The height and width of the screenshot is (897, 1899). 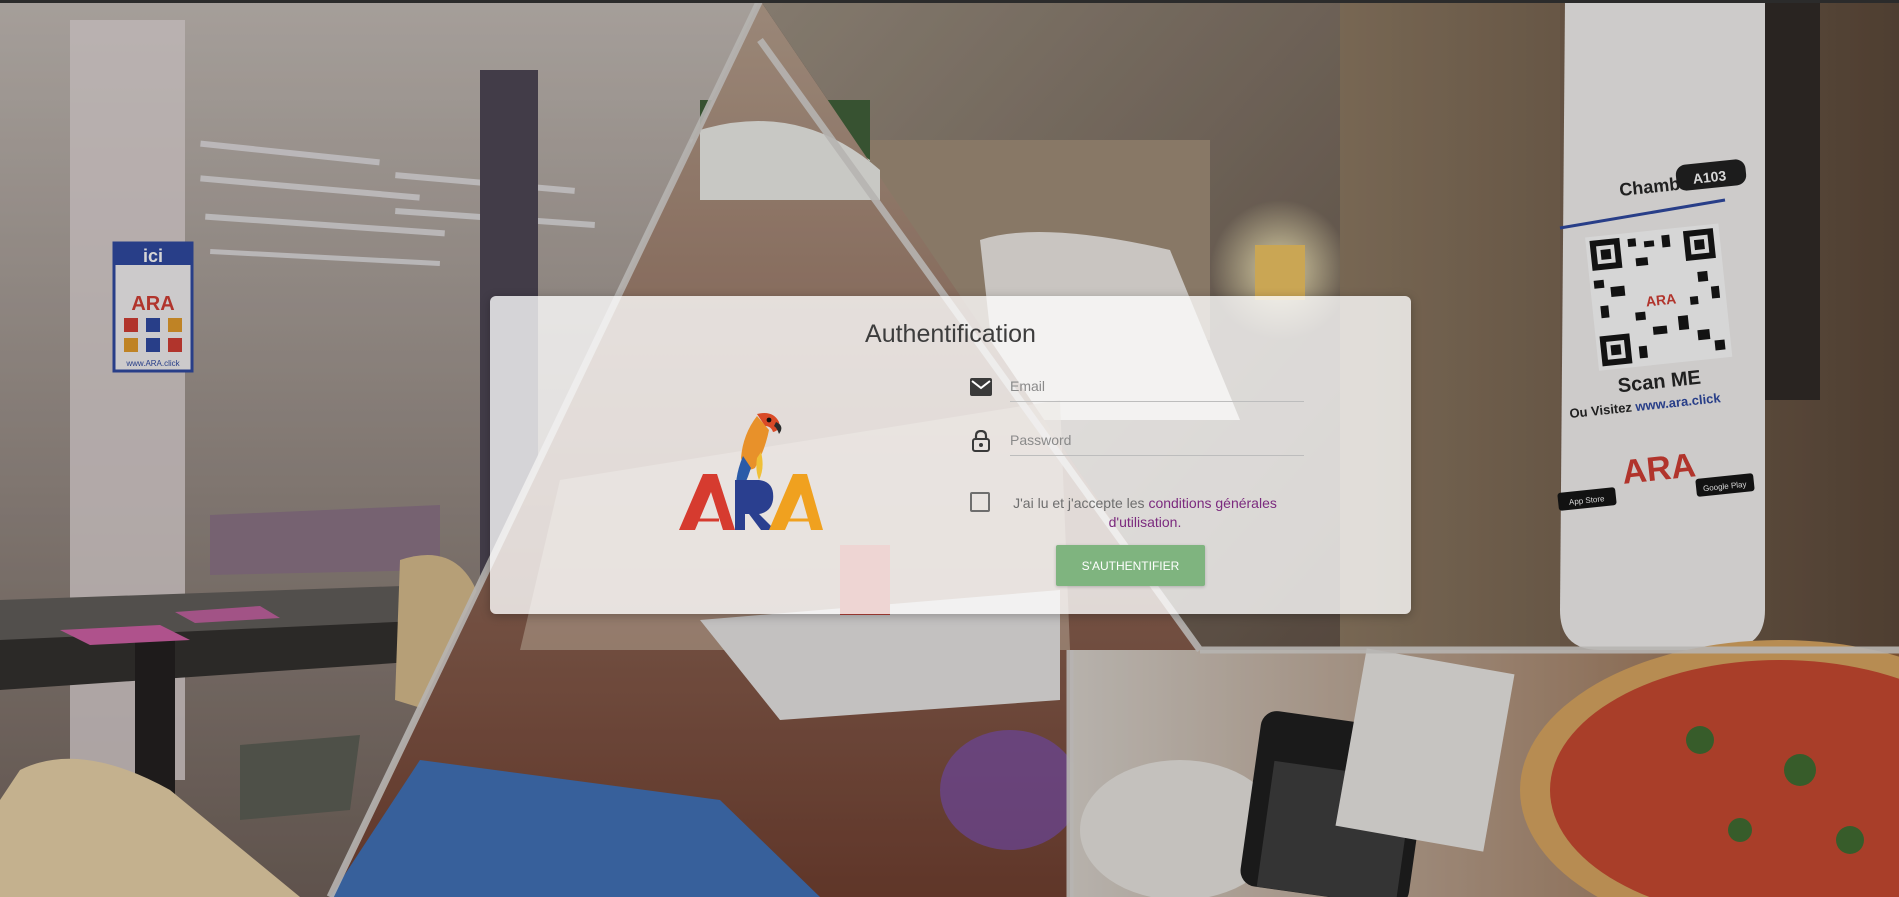 I want to click on window-top-border, so click(x=949, y=1).